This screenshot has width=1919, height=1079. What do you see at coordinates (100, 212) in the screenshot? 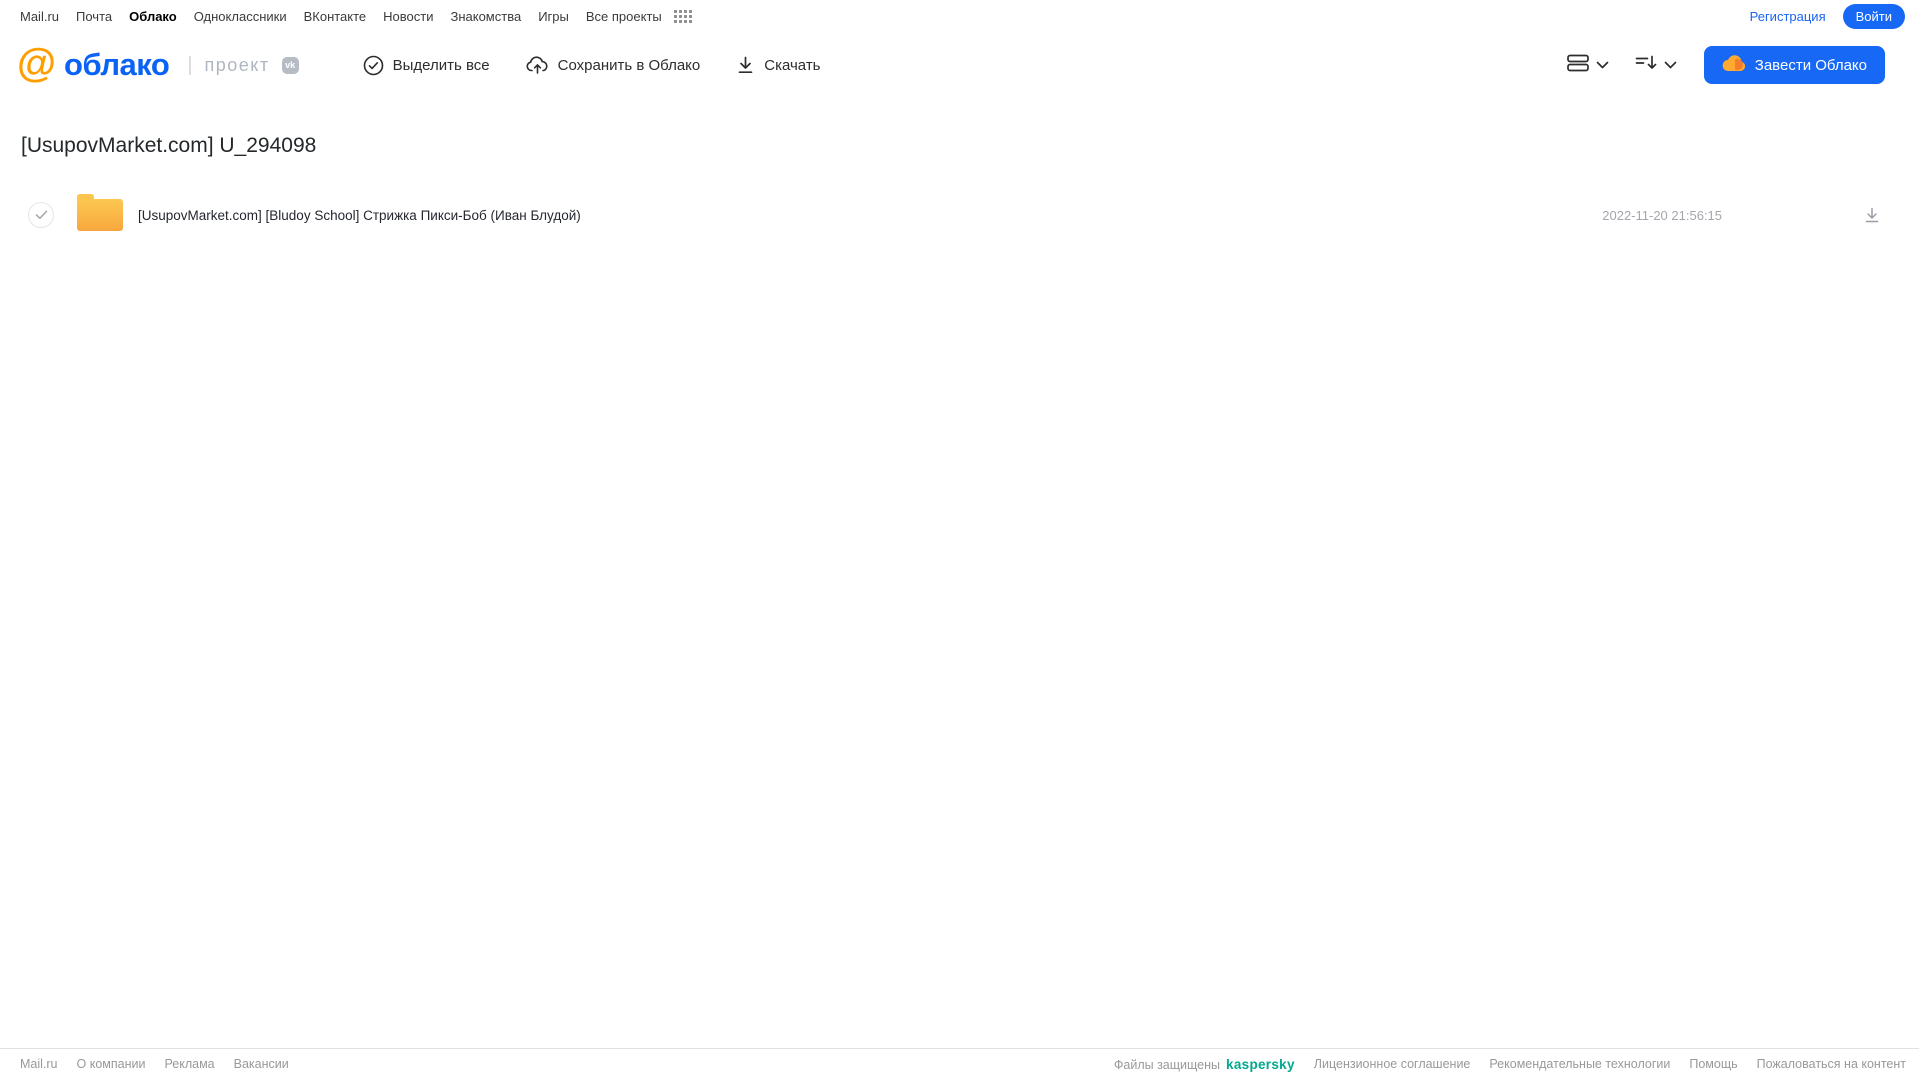
I see `folder-icon` at bounding box center [100, 212].